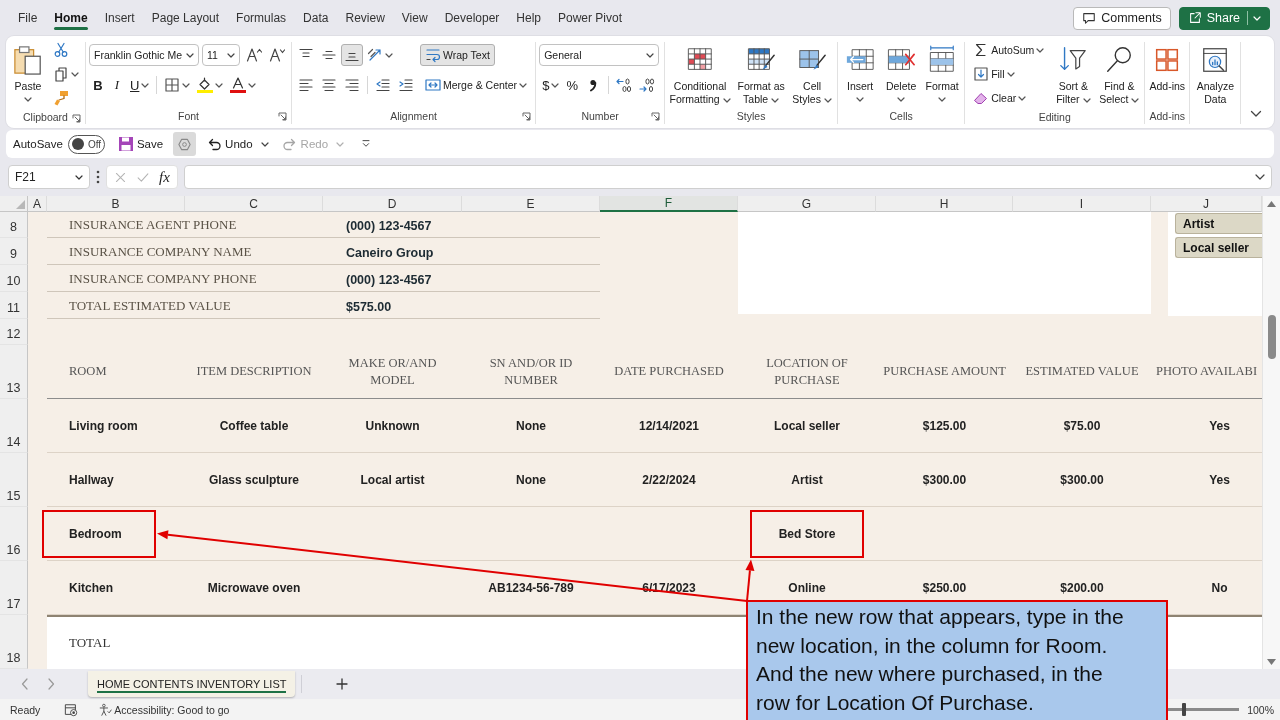 This screenshot has height=720, width=1280. Describe the element at coordinates (14, 588) in the screenshot. I see `row-header: 17` at that location.